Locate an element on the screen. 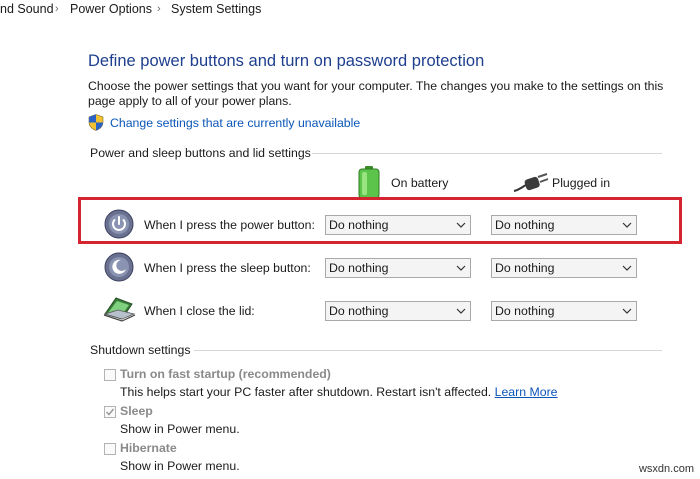  power-plug-icon is located at coordinates (531, 182).